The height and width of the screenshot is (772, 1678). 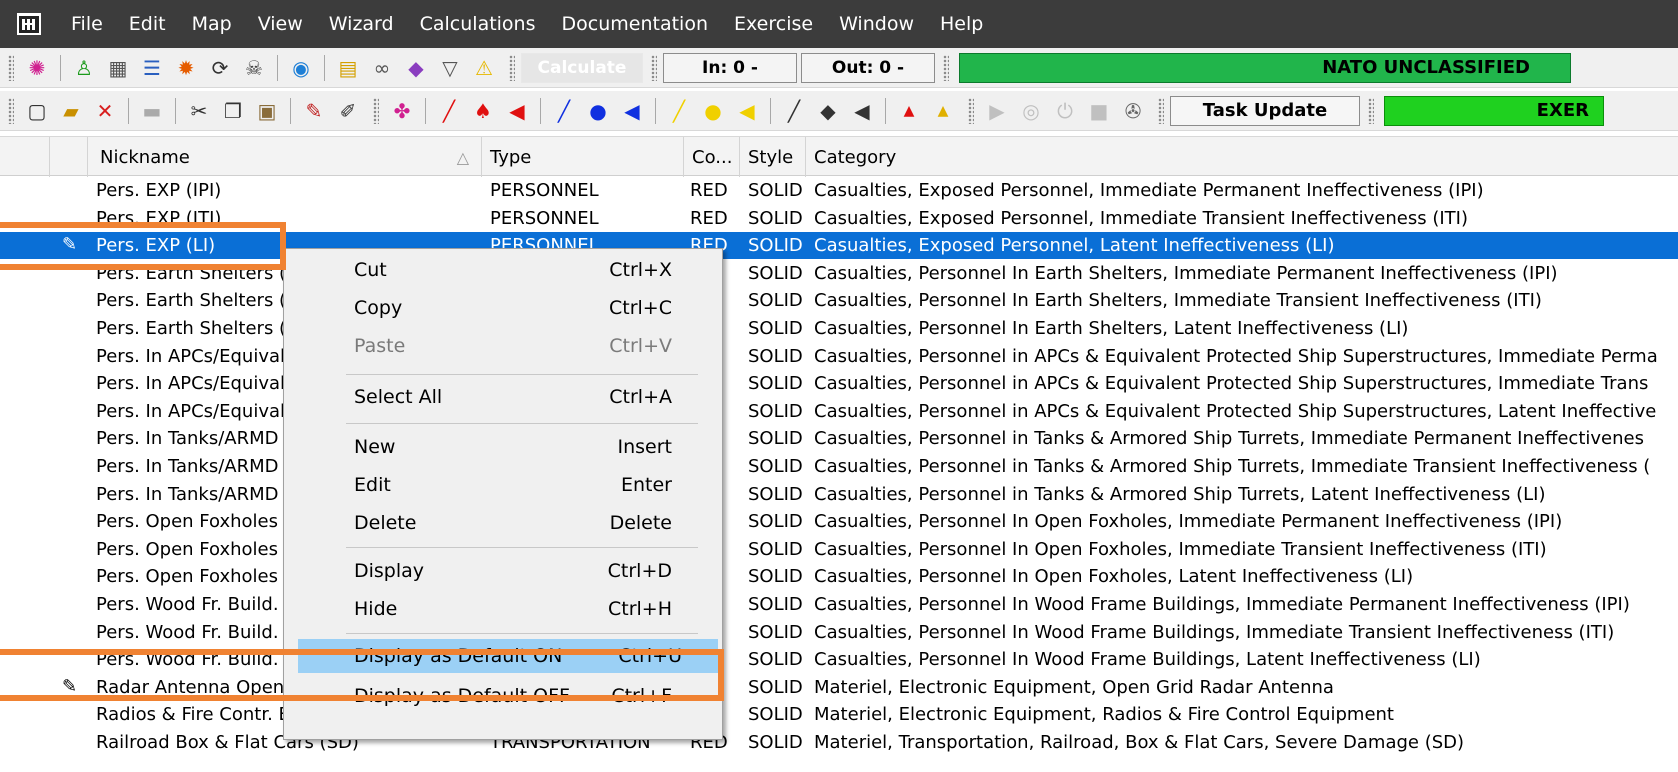 What do you see at coordinates (794, 111) in the screenshot?
I see `black-line-icon: ╱` at bounding box center [794, 111].